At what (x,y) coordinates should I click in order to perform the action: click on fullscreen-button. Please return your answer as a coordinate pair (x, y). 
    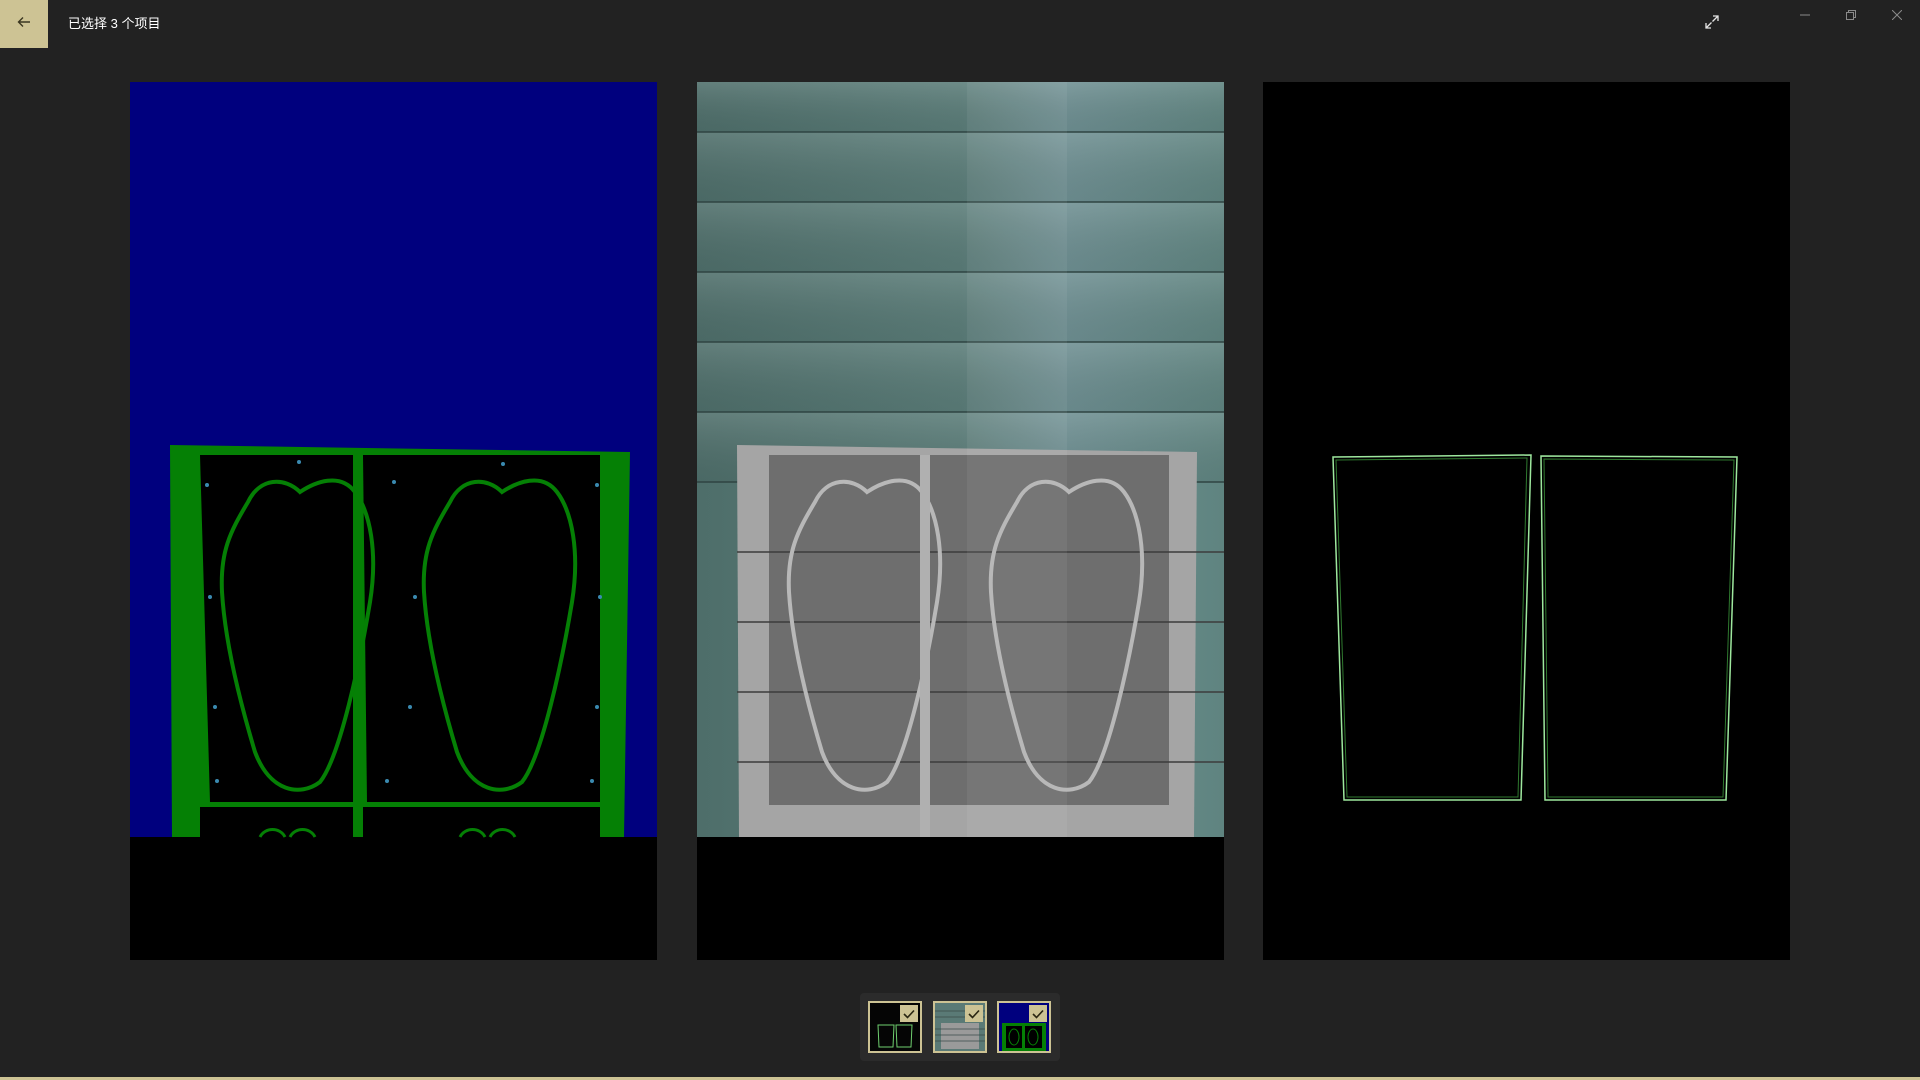
    Looking at the image, I should click on (1712, 24).